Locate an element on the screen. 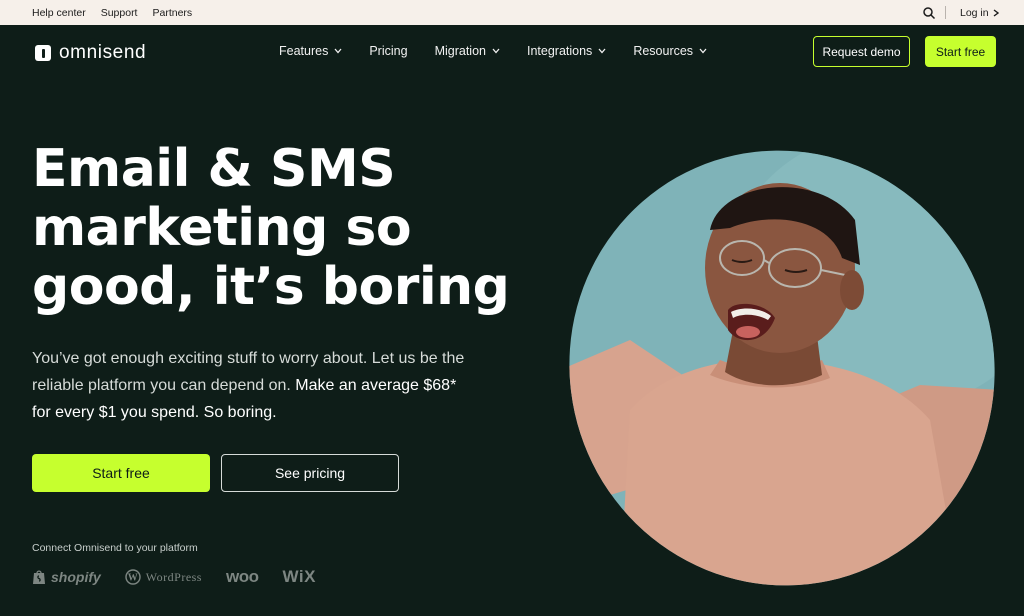 The width and height of the screenshot is (1024, 616). nav-item-label: Migration is located at coordinates (460, 51).